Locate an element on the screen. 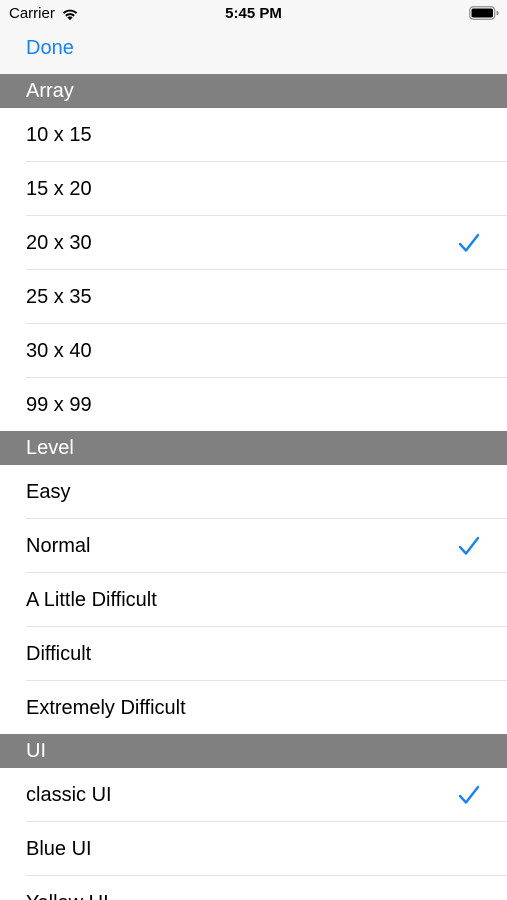 This screenshot has height=900, width=507. option-label: Normal is located at coordinates (58, 546).